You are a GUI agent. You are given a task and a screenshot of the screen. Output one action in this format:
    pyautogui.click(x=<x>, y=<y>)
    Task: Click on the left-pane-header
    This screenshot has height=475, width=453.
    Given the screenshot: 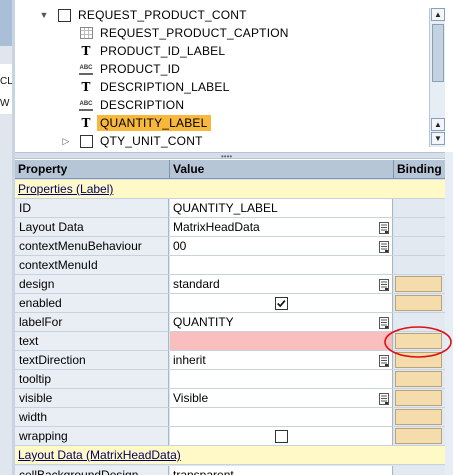 What is the action you would take?
    pyautogui.click(x=6, y=23)
    